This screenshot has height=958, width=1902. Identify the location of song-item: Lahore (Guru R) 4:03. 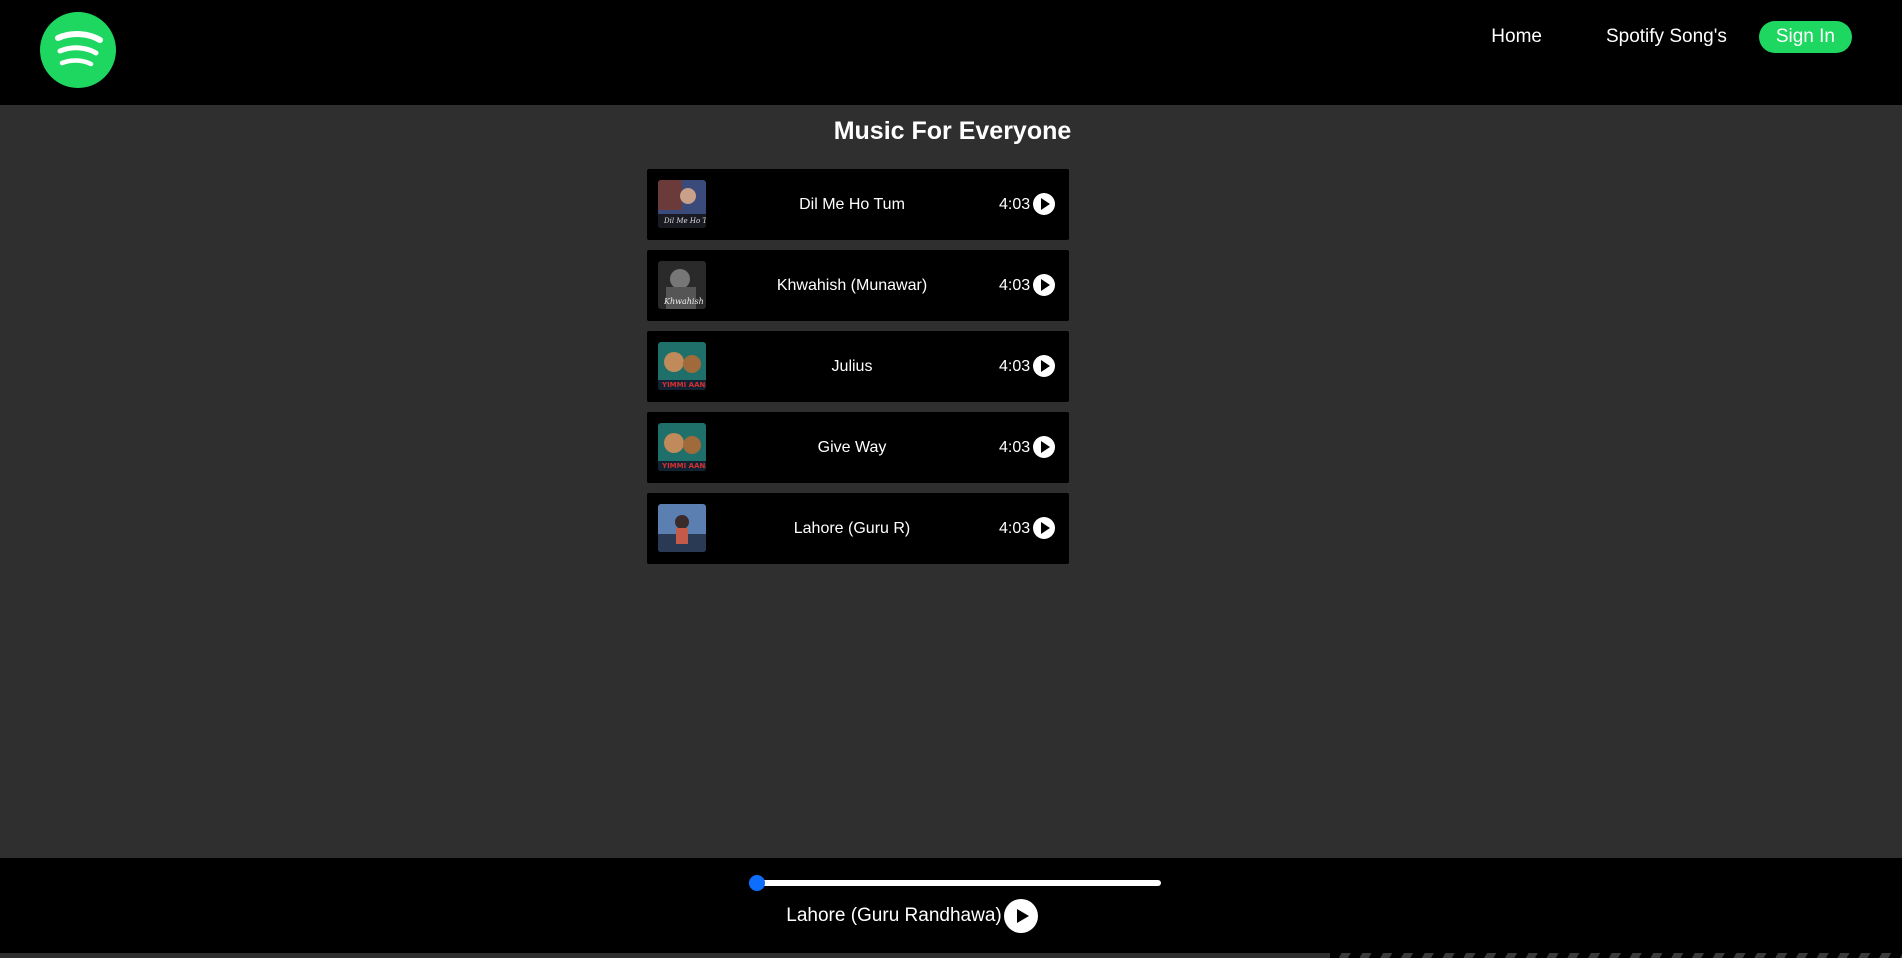
(858, 528).